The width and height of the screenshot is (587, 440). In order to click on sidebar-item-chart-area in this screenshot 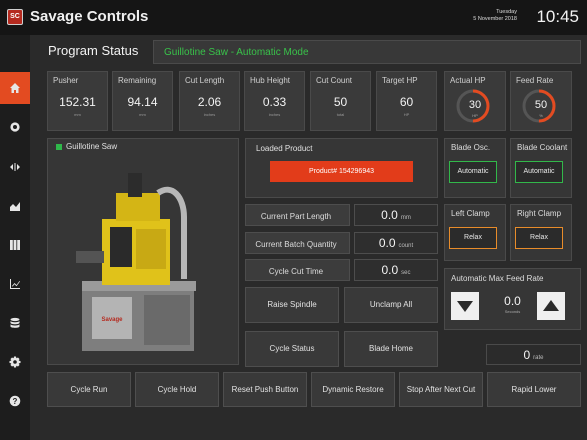, I will do `click(15, 206)`.